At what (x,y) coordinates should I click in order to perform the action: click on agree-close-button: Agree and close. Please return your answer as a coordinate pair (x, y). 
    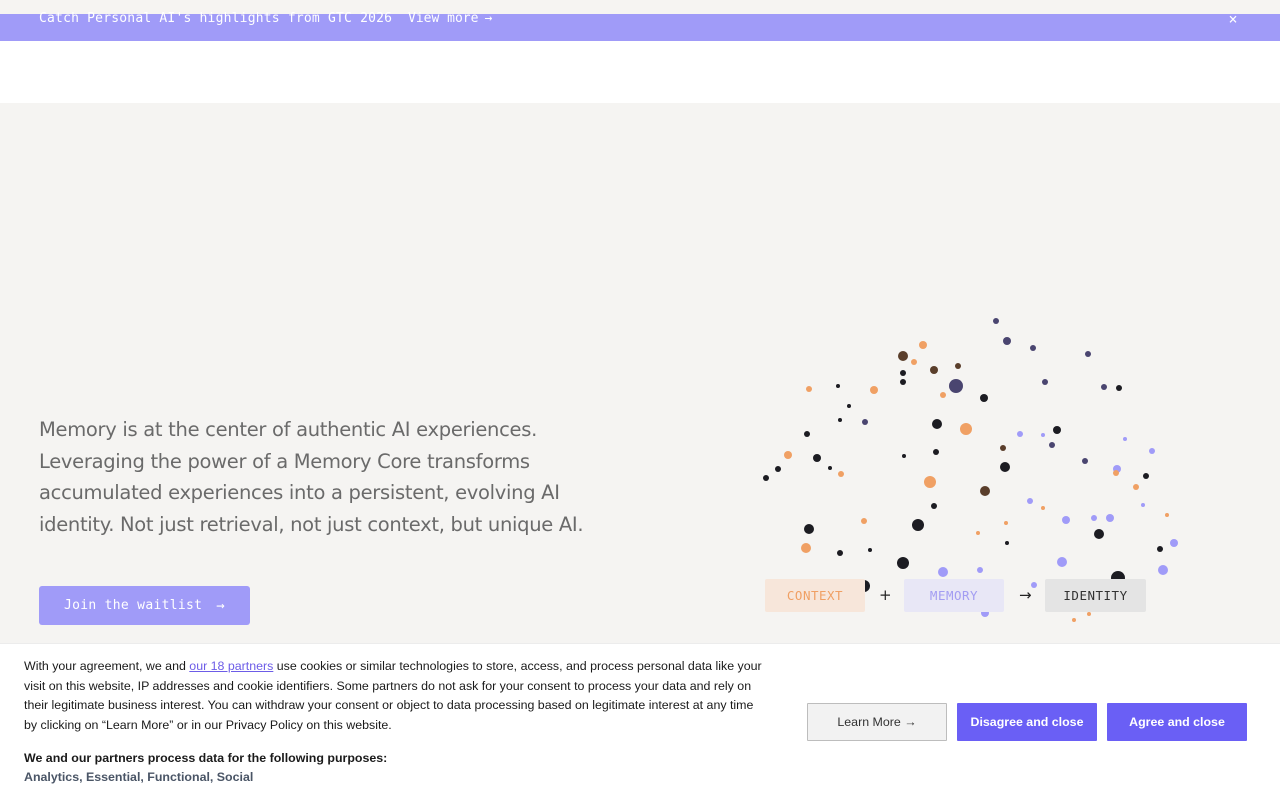
    Looking at the image, I should click on (1177, 722).